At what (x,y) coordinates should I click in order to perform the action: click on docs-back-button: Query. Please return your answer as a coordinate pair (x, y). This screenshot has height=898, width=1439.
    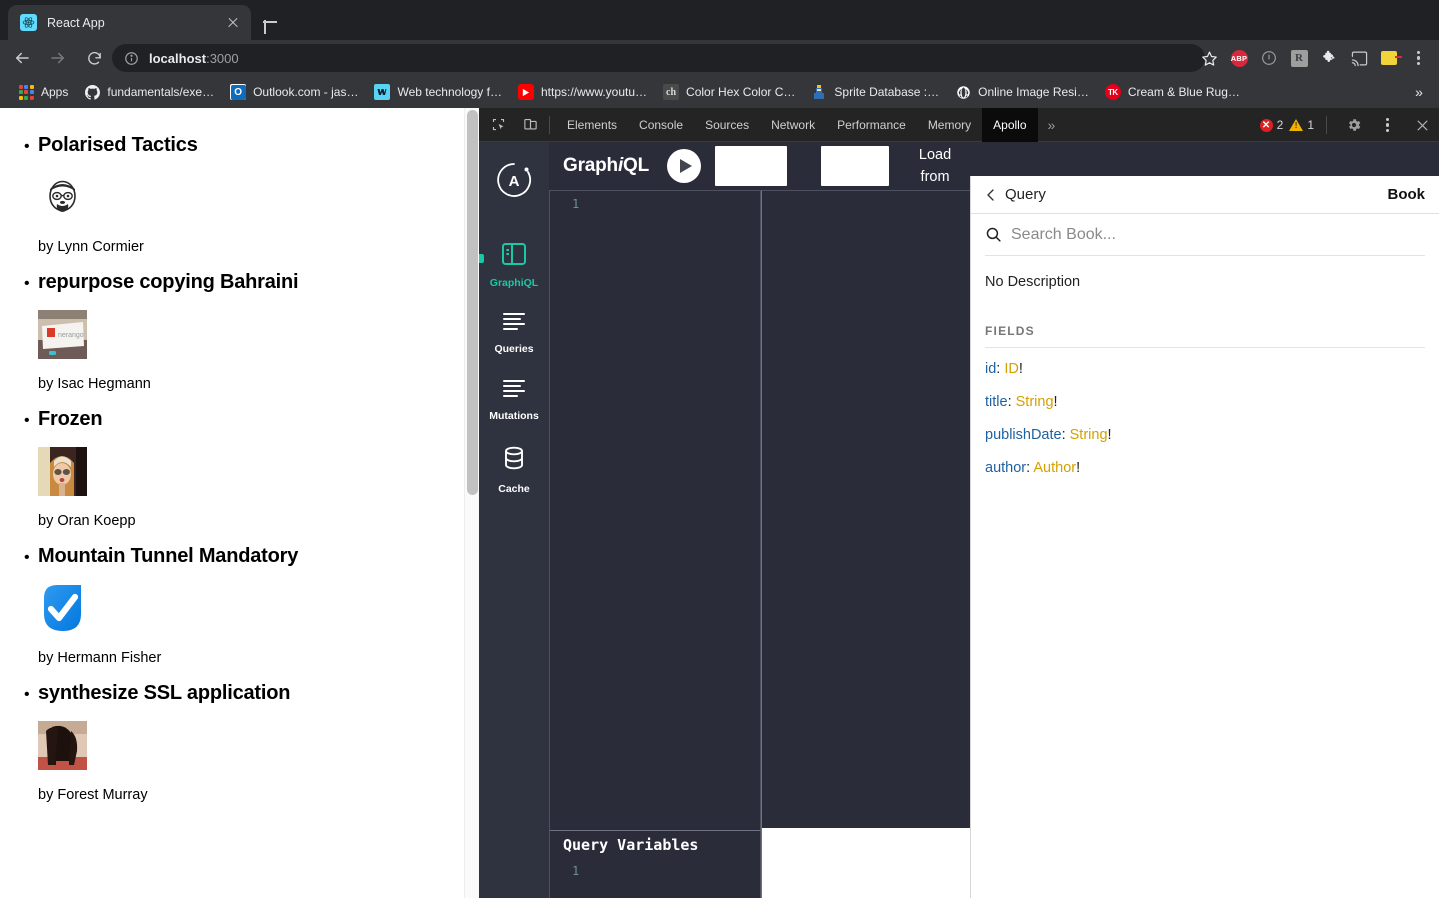
    Looking at the image, I should click on (1015, 194).